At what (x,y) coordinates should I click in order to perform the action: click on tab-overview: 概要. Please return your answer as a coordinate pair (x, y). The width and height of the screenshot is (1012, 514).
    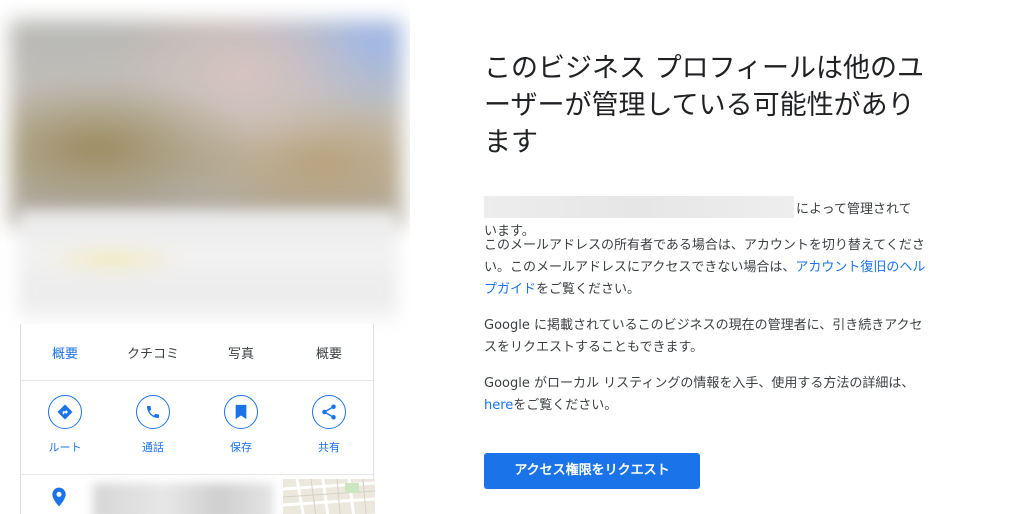
    Looking at the image, I should click on (65, 352).